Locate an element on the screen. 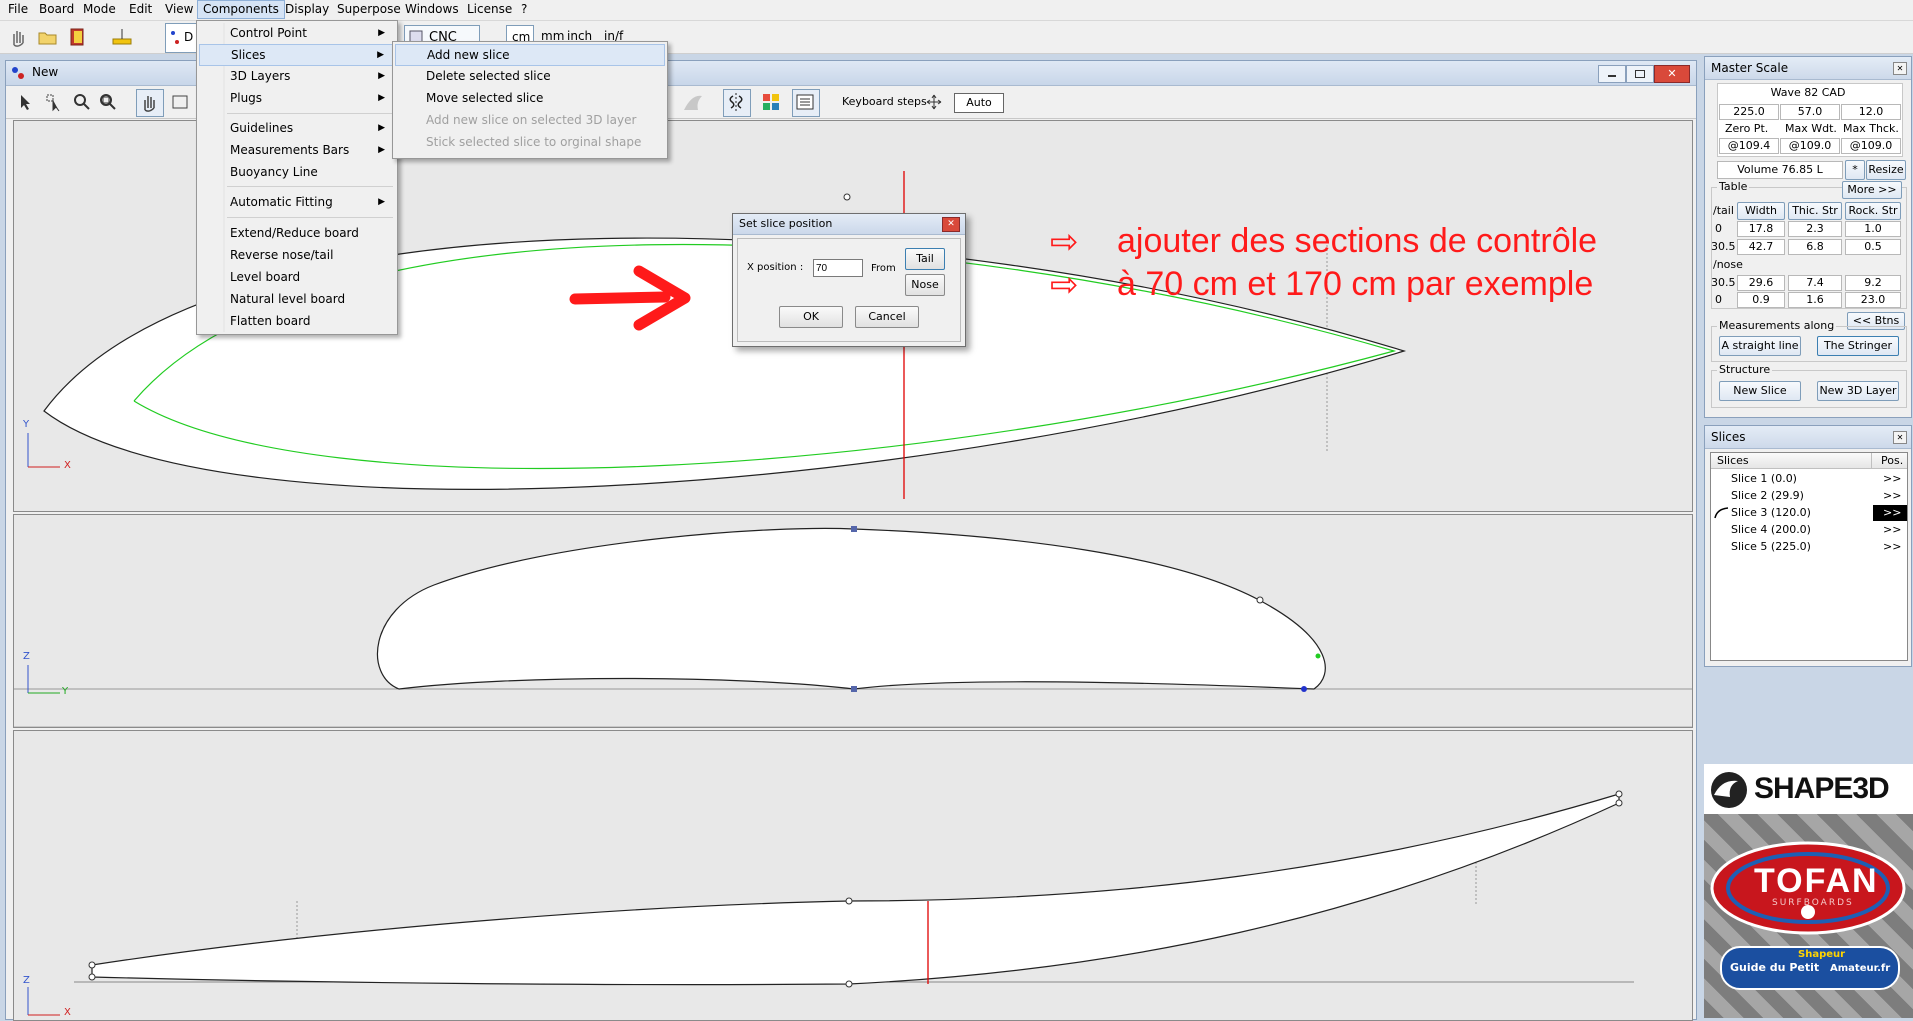 This screenshot has height=1021, width=1913. open-folder-icon is located at coordinates (48, 37).